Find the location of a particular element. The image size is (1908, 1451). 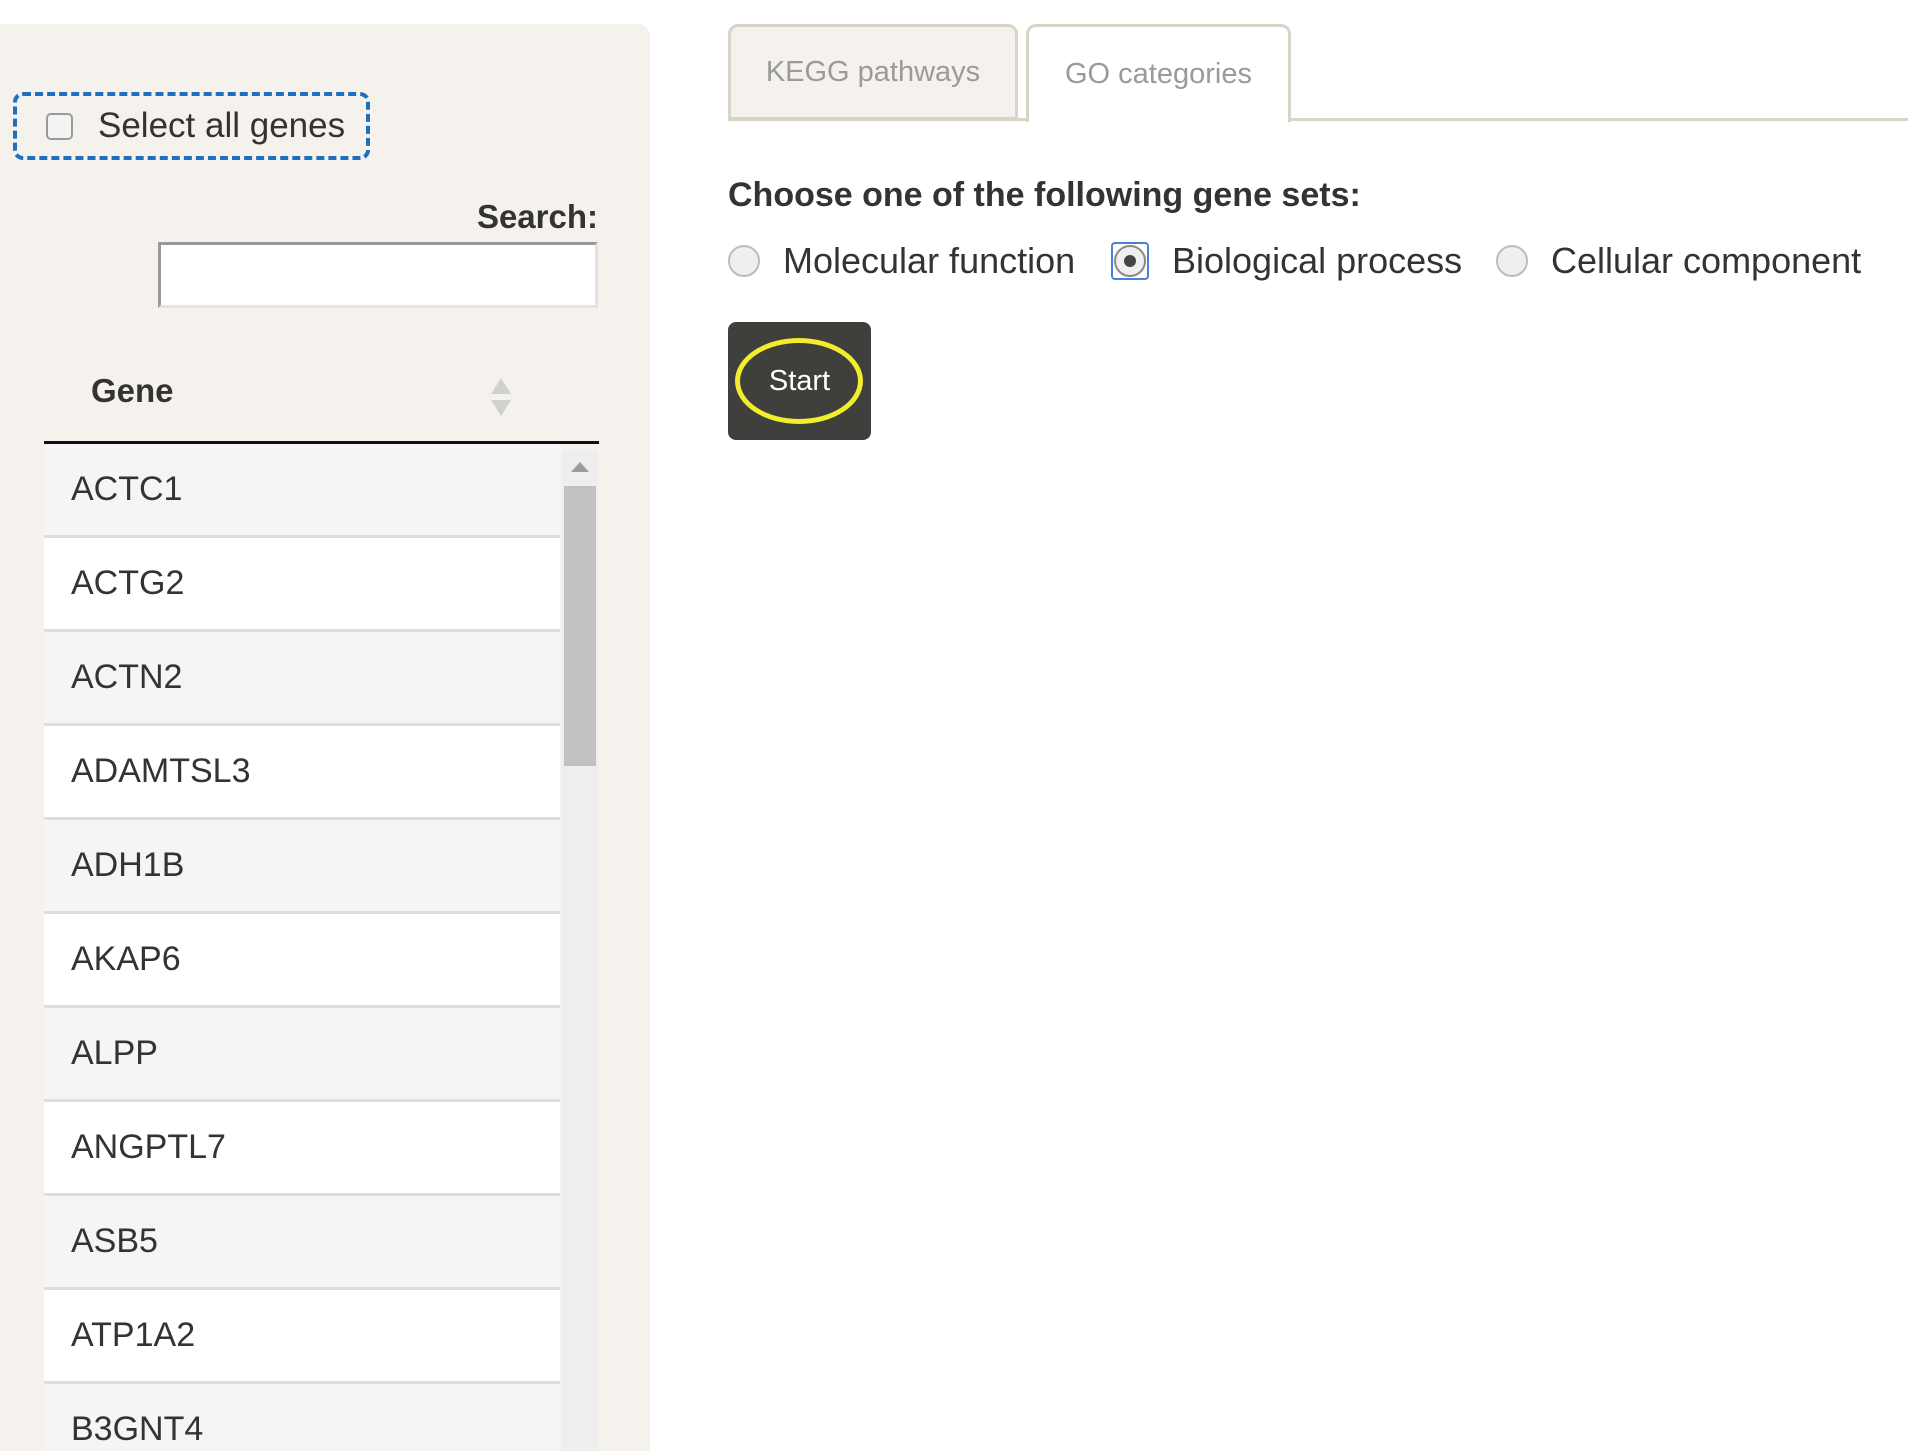

table-row: ALPP is located at coordinates (302, 1055).